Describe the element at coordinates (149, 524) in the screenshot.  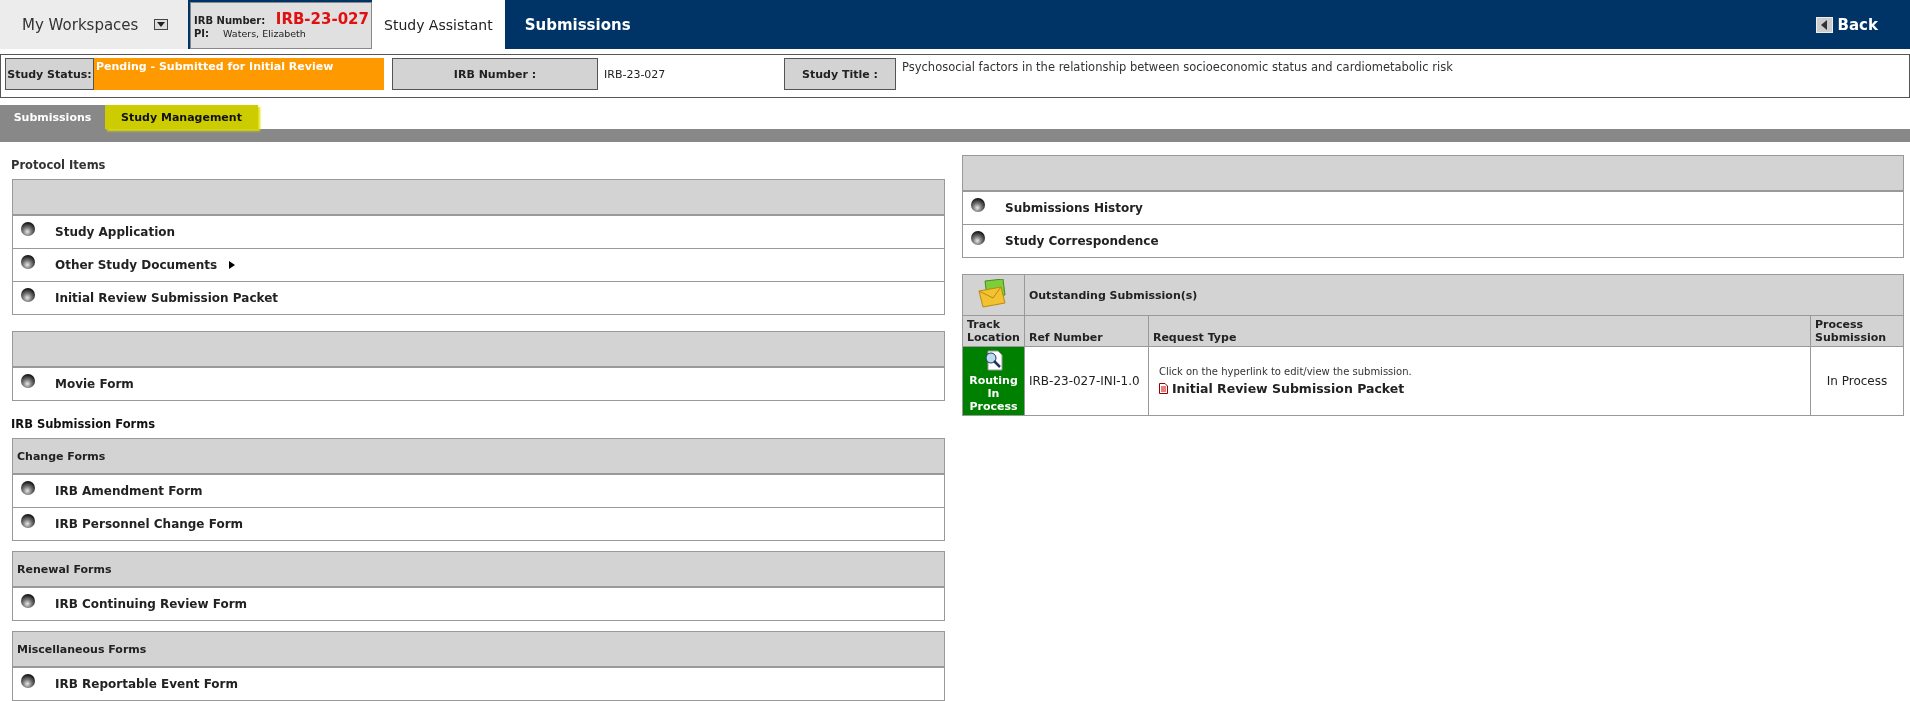
I see `menu-link: IRB Personnel Change Form` at that location.